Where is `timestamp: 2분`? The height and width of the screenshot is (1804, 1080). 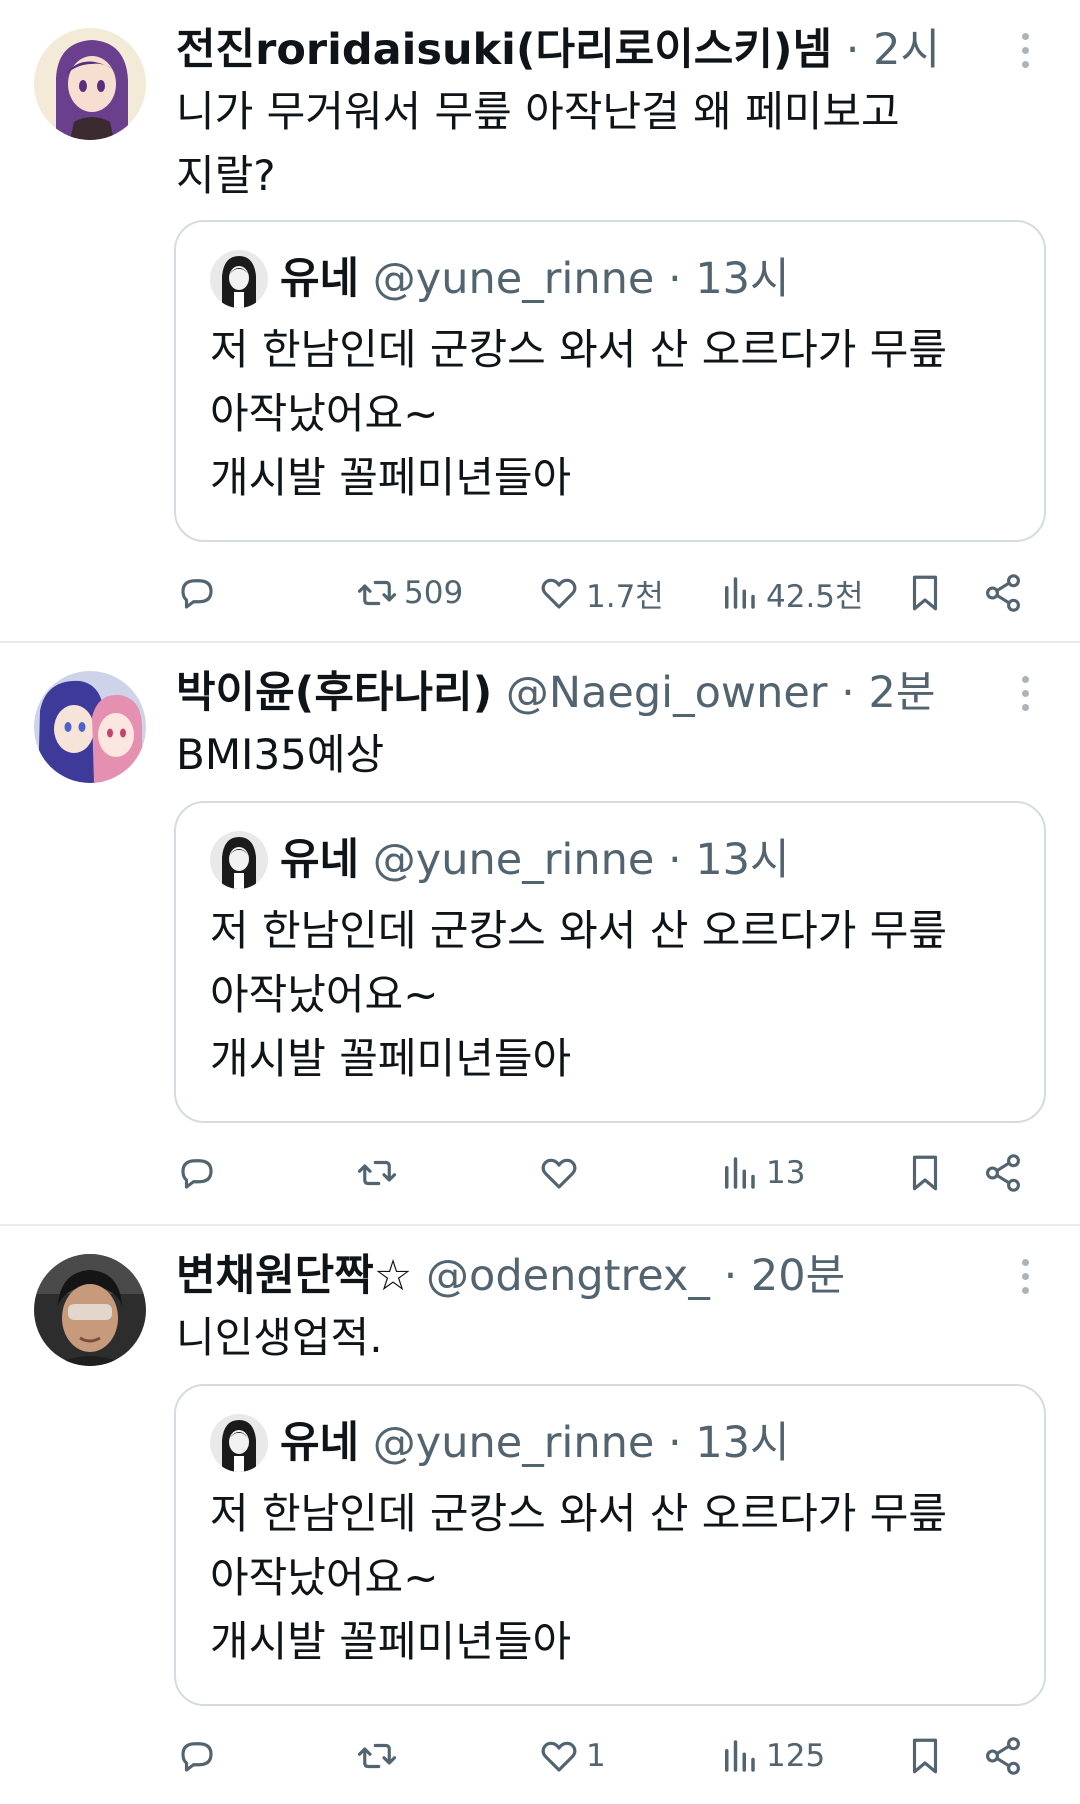
timestamp: 2분 is located at coordinates (902, 693).